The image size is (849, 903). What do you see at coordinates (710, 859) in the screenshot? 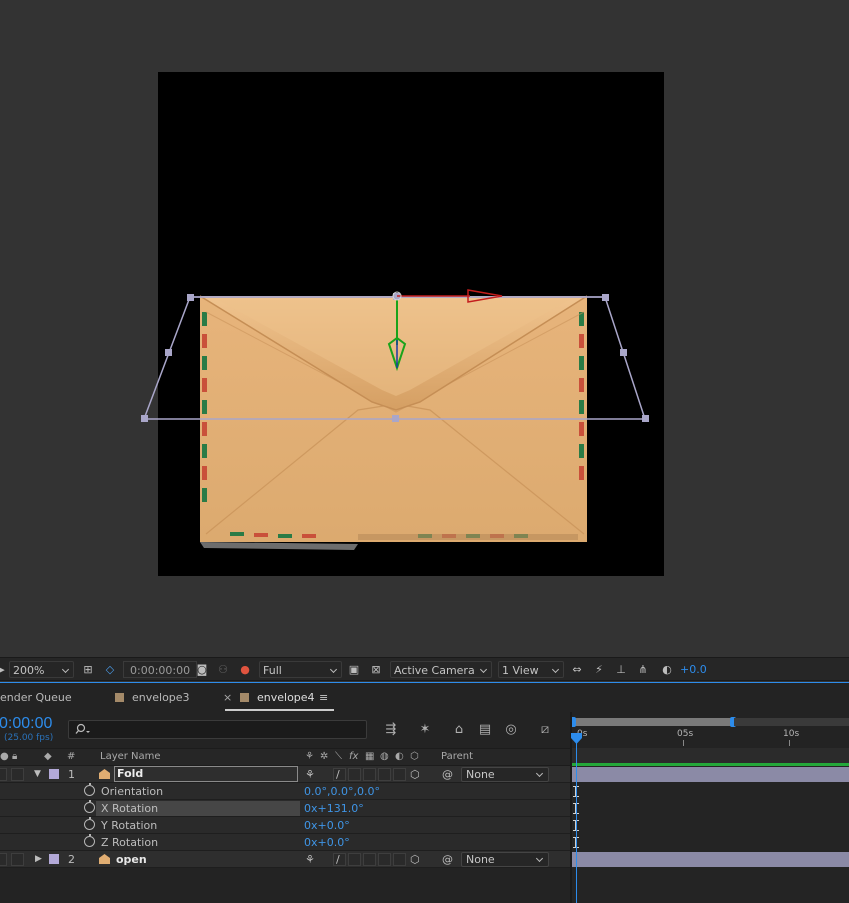
I see `layer-duration-bar-open` at bounding box center [710, 859].